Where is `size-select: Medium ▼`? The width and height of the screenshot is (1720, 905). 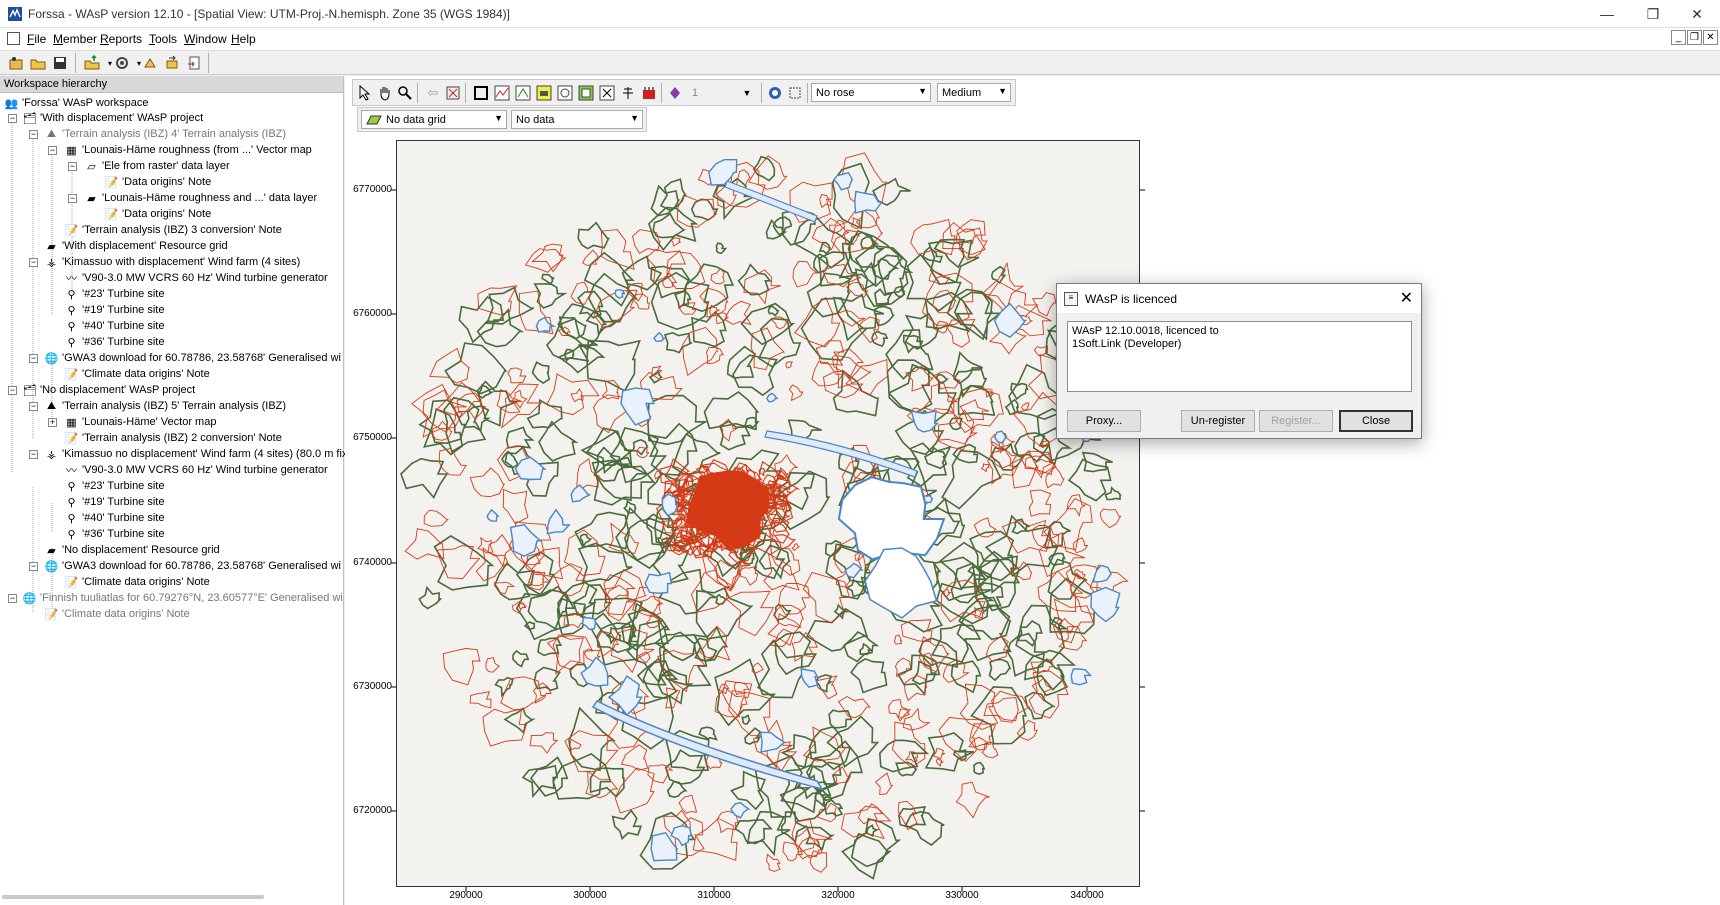 size-select: Medium ▼ is located at coordinates (974, 92).